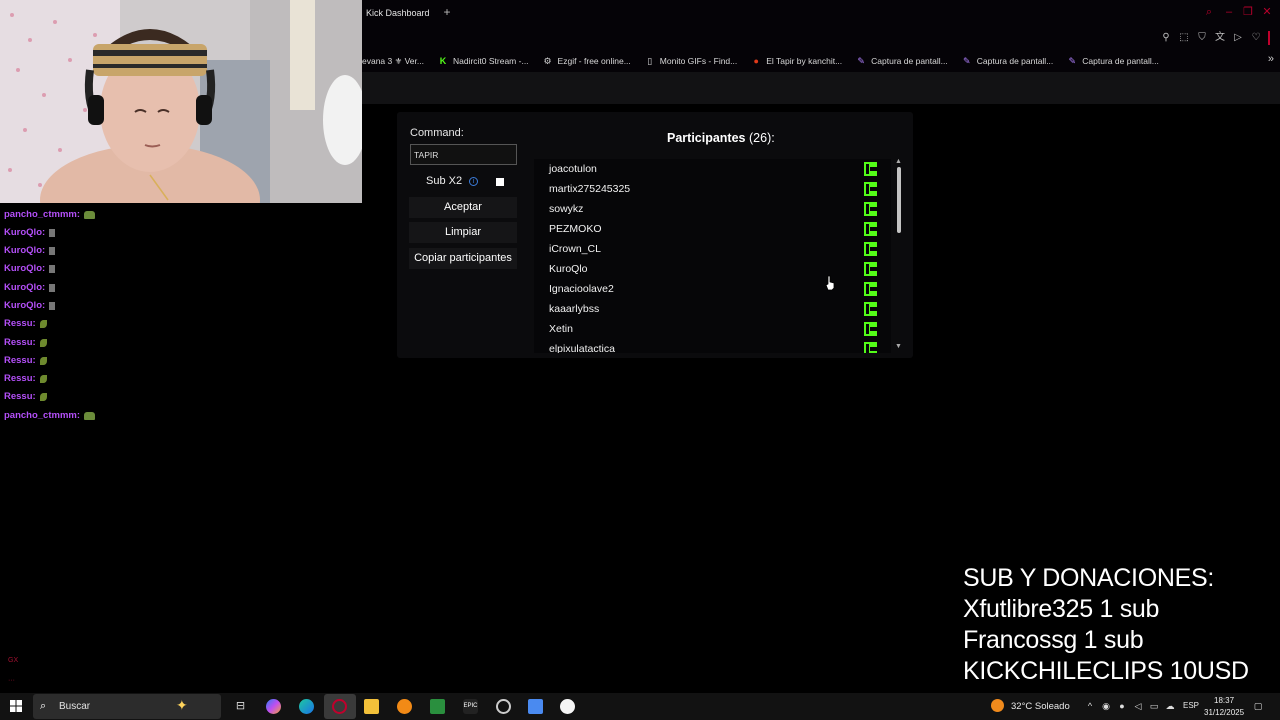 This screenshot has height=720, width=1280. I want to click on scroll-up-arrow-icon: ▲, so click(898, 161).